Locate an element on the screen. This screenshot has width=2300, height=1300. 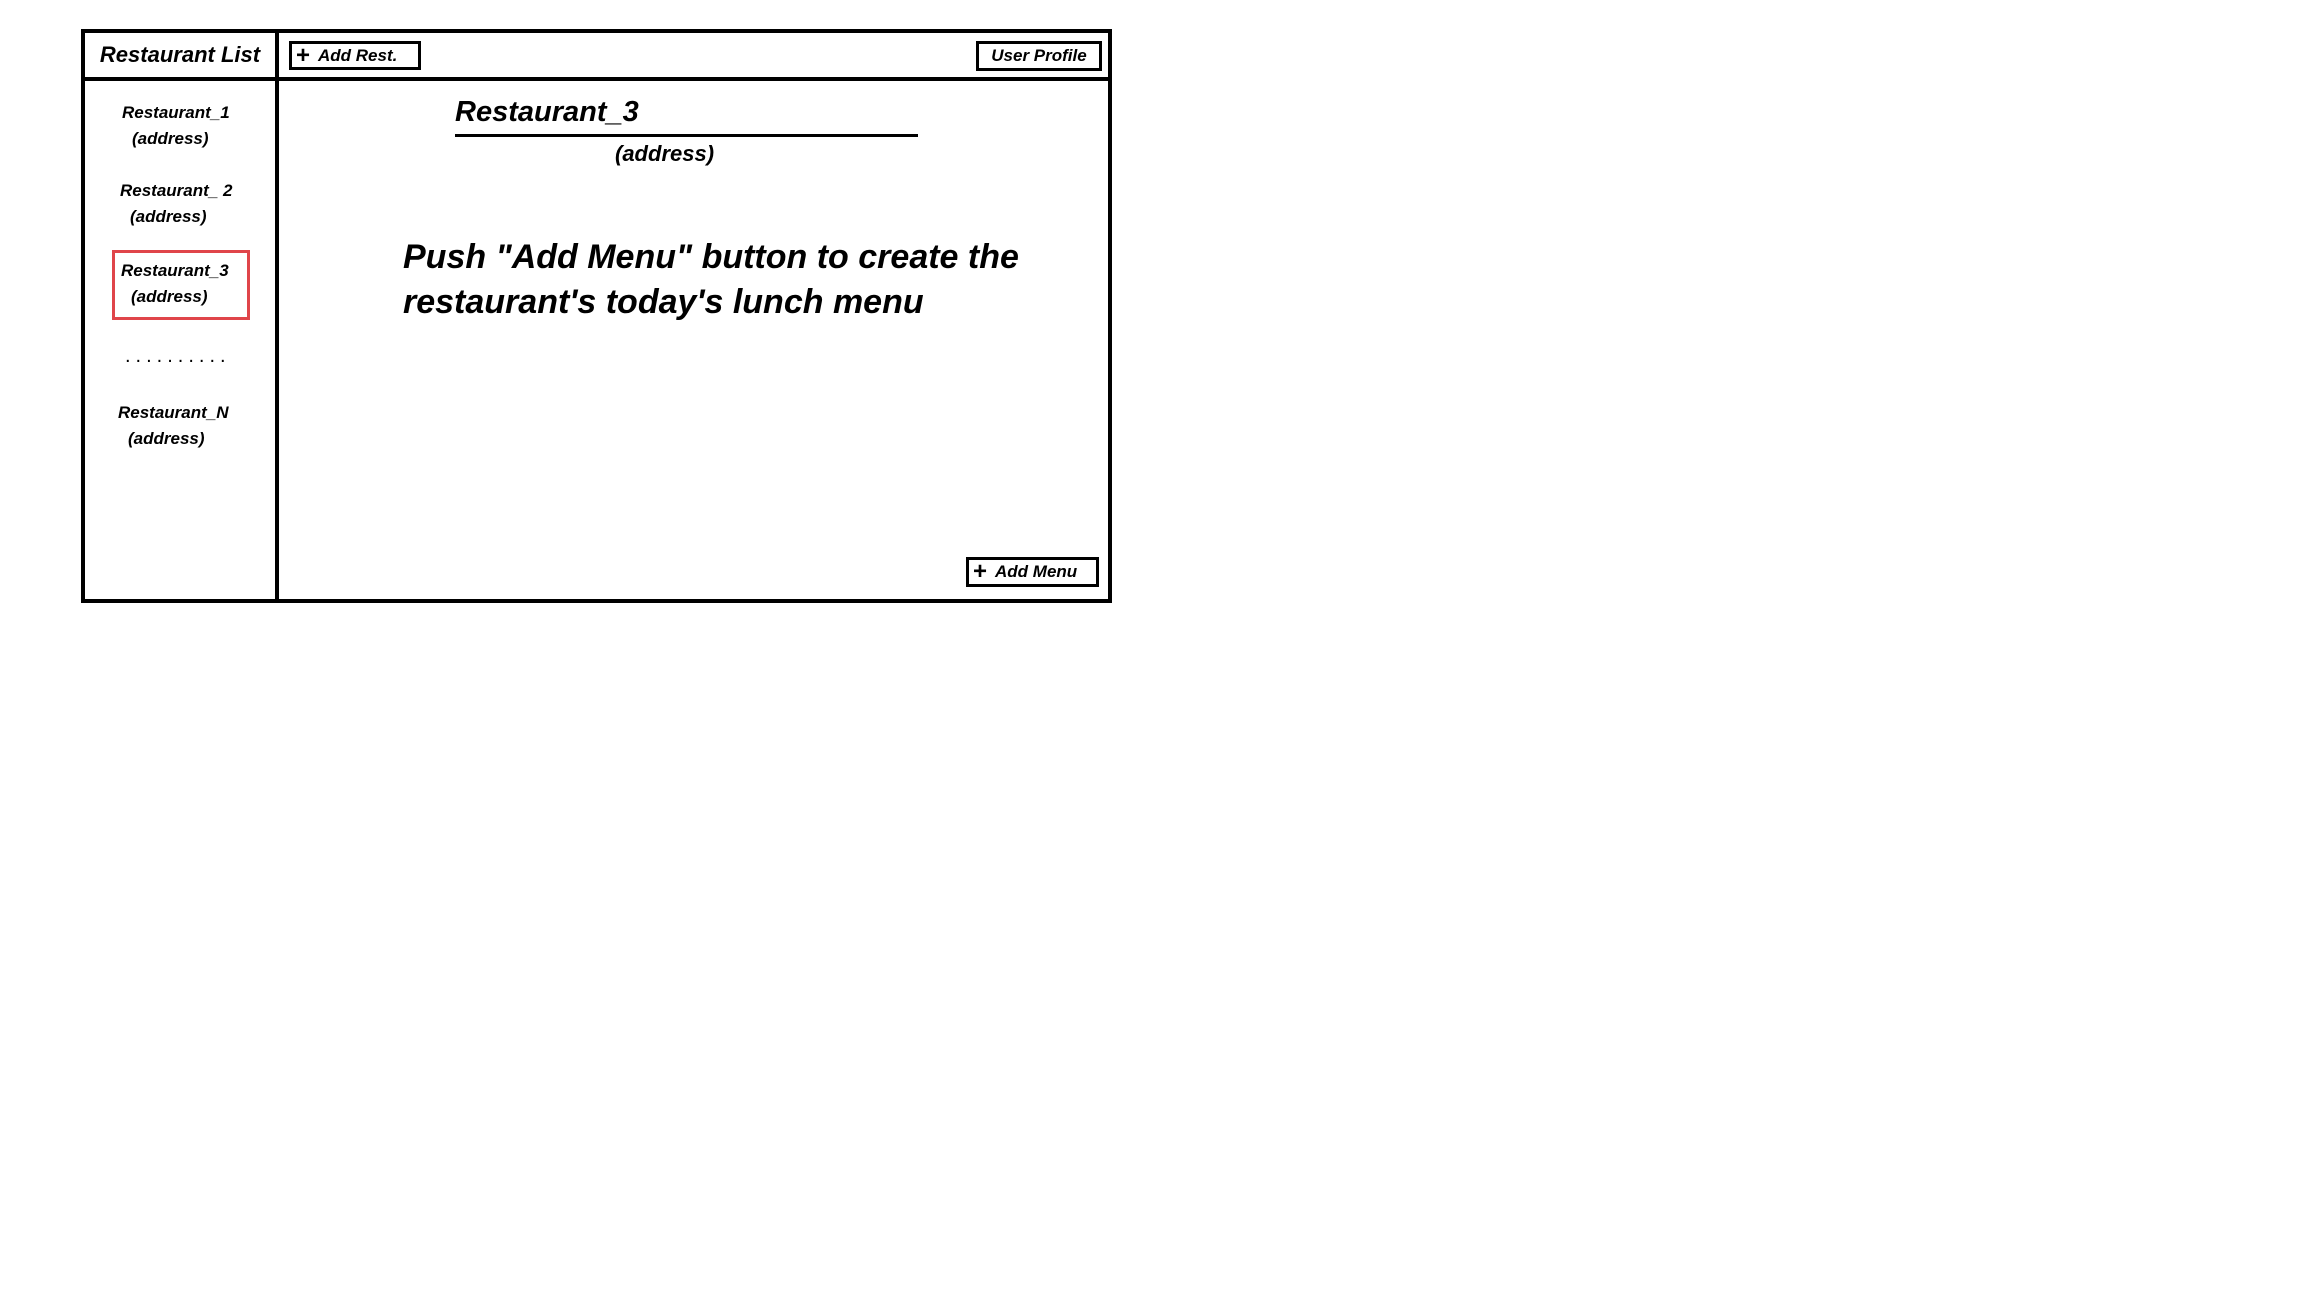
sidebar-divider is located at coordinates (277, 316).